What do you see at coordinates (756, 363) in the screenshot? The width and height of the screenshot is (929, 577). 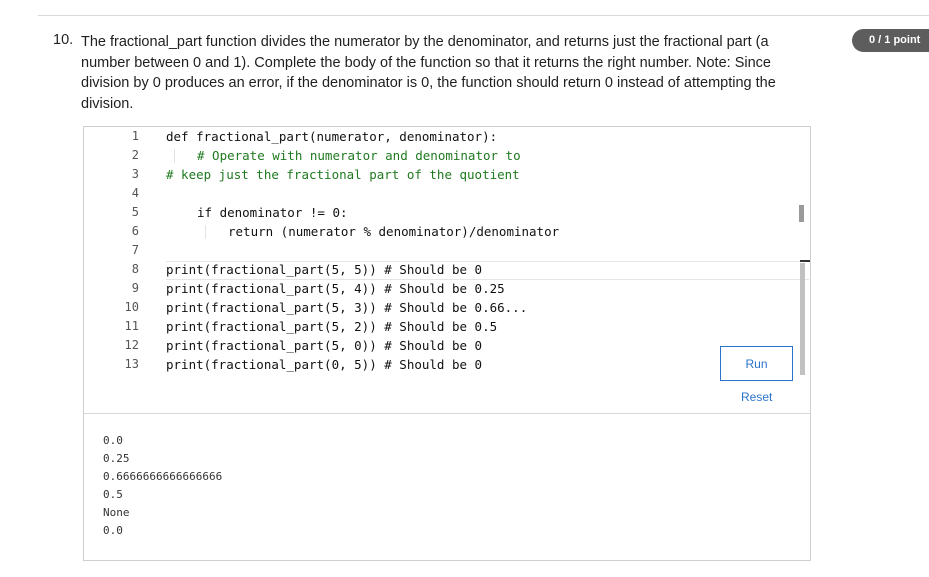 I see `run-button: Run` at bounding box center [756, 363].